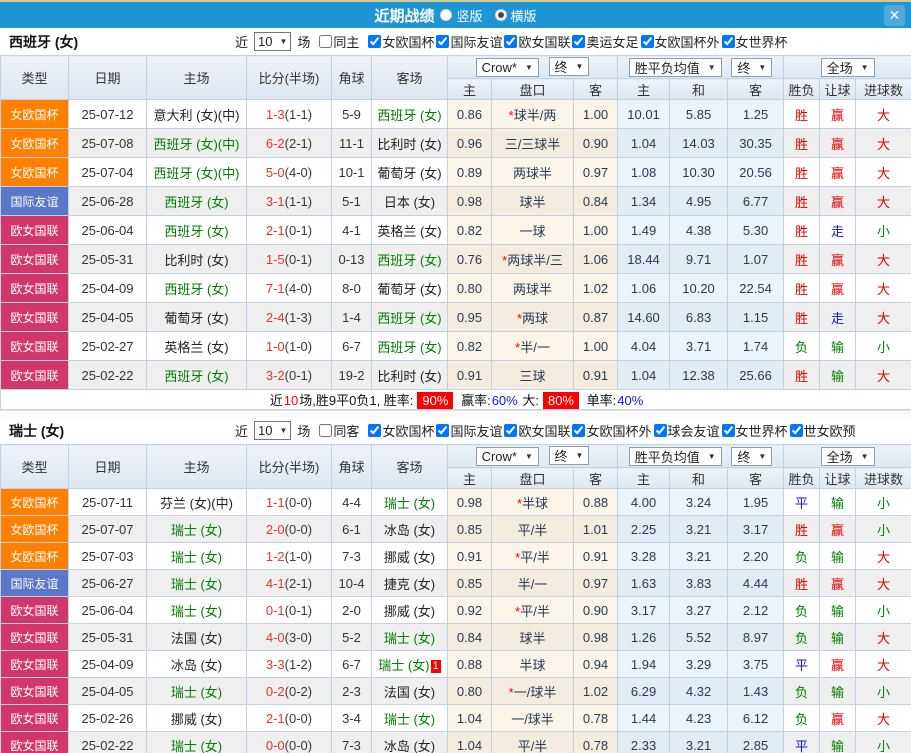 The width and height of the screenshot is (911, 753). I want to click on radio-selected-icon, so click(500, 15).